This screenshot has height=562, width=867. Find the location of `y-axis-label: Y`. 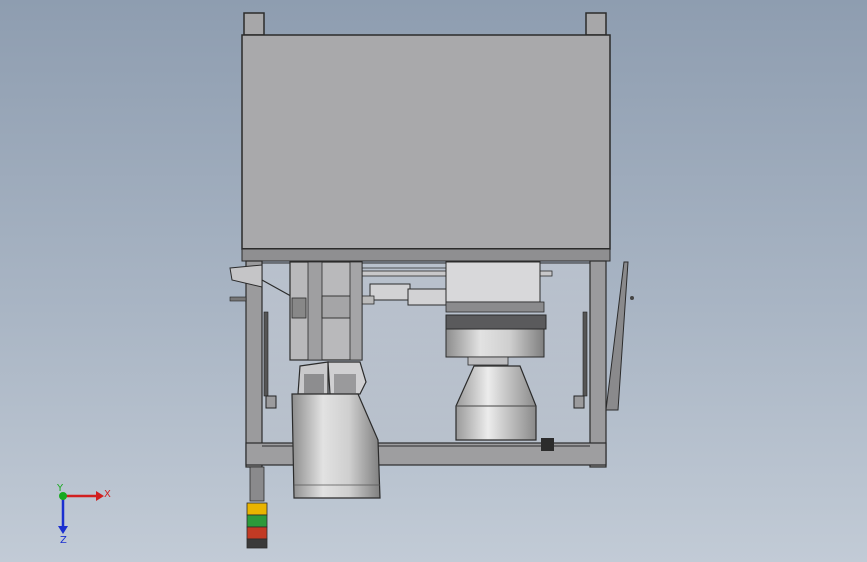

y-axis-label: Y is located at coordinates (60, 488).